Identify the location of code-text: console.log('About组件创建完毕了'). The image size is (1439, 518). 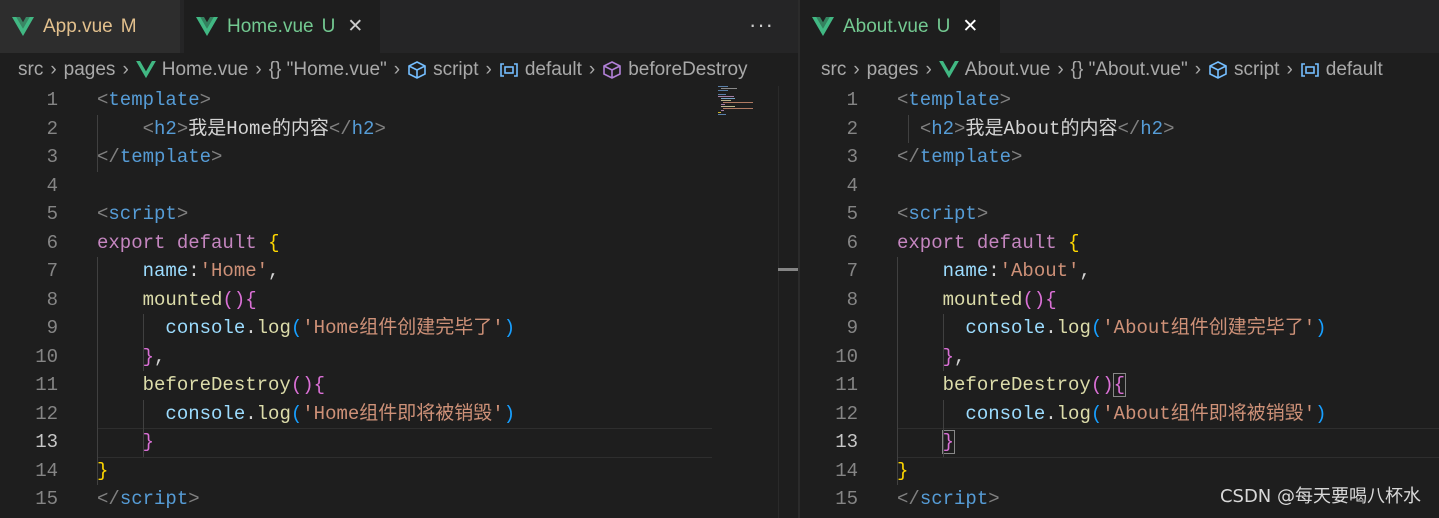
(1111, 328).